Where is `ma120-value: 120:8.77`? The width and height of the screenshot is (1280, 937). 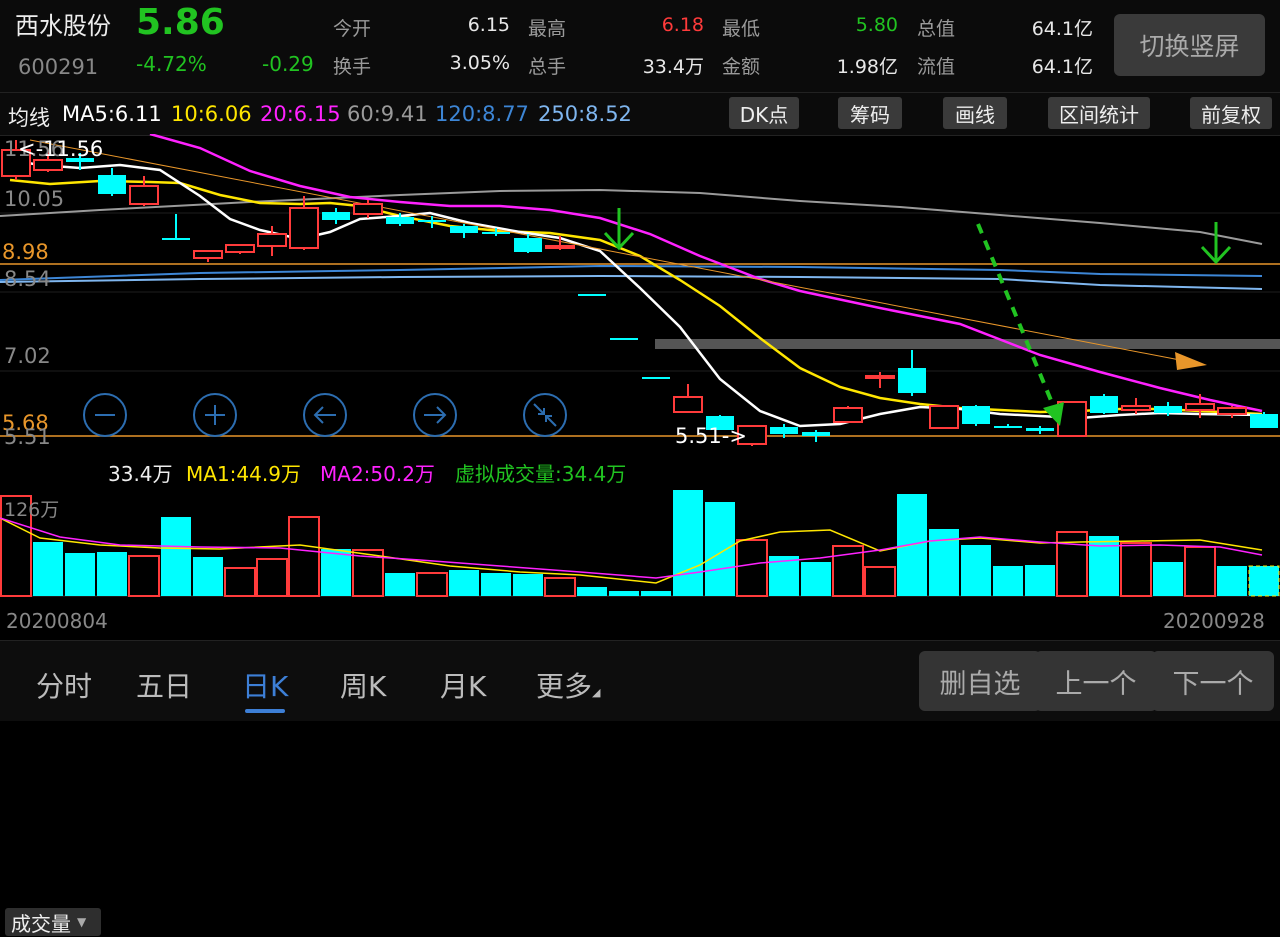
ma120-value: 120:8.77 is located at coordinates (482, 114).